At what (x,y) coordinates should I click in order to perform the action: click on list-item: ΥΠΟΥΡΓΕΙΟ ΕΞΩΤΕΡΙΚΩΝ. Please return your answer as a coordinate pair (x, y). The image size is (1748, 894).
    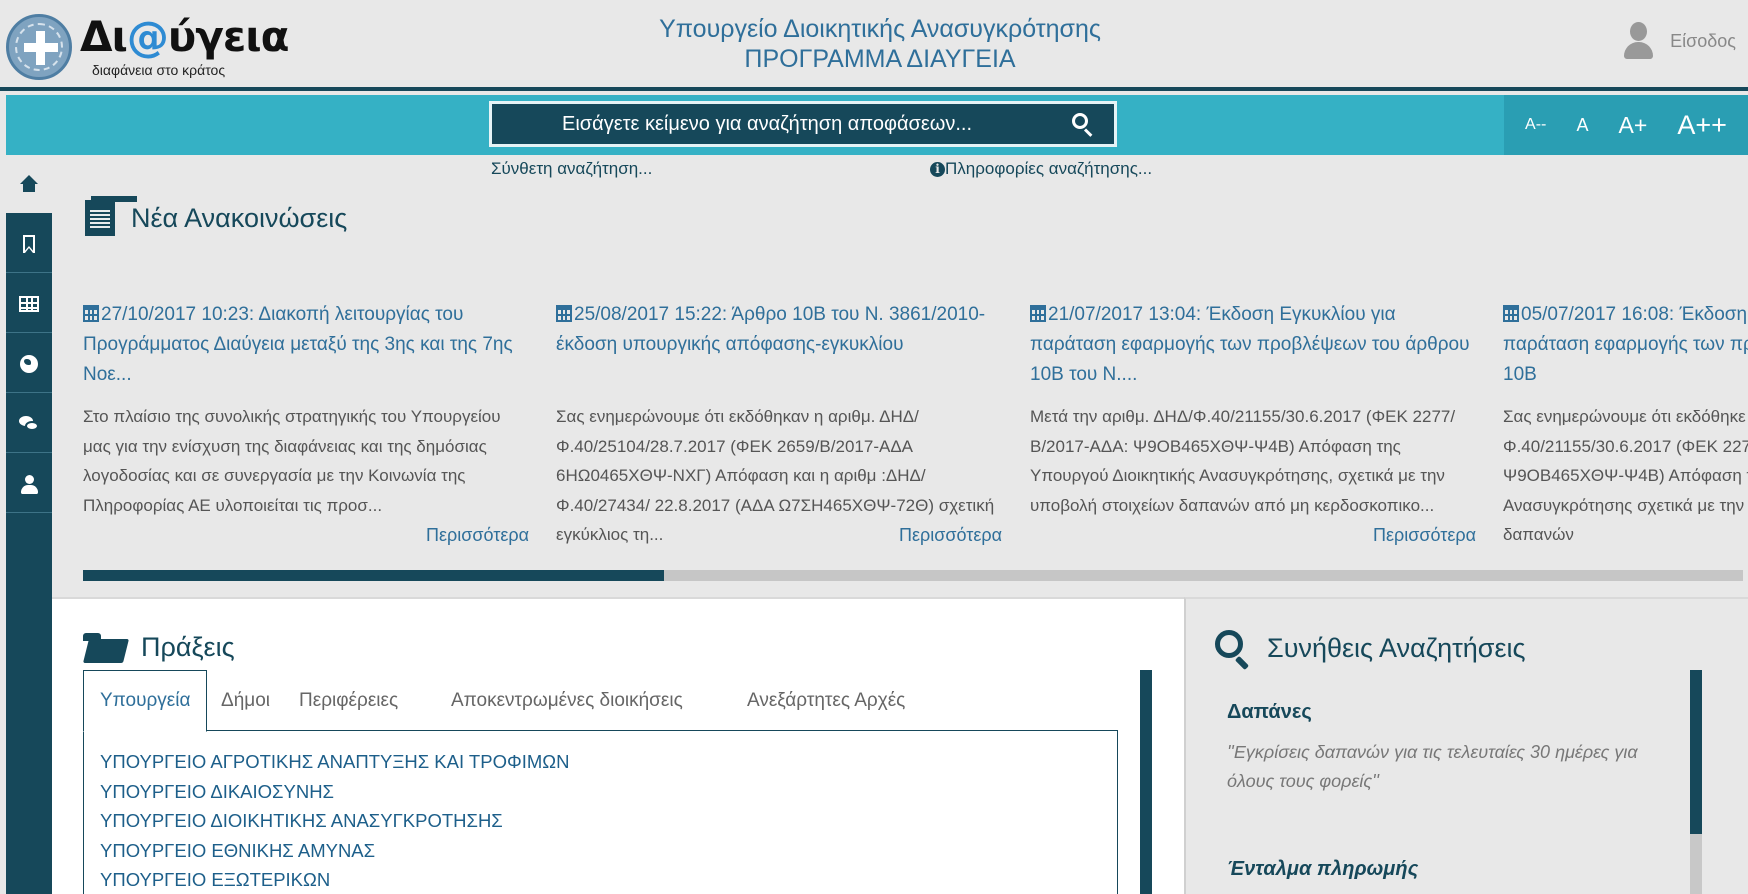
    Looking at the image, I should click on (334, 879).